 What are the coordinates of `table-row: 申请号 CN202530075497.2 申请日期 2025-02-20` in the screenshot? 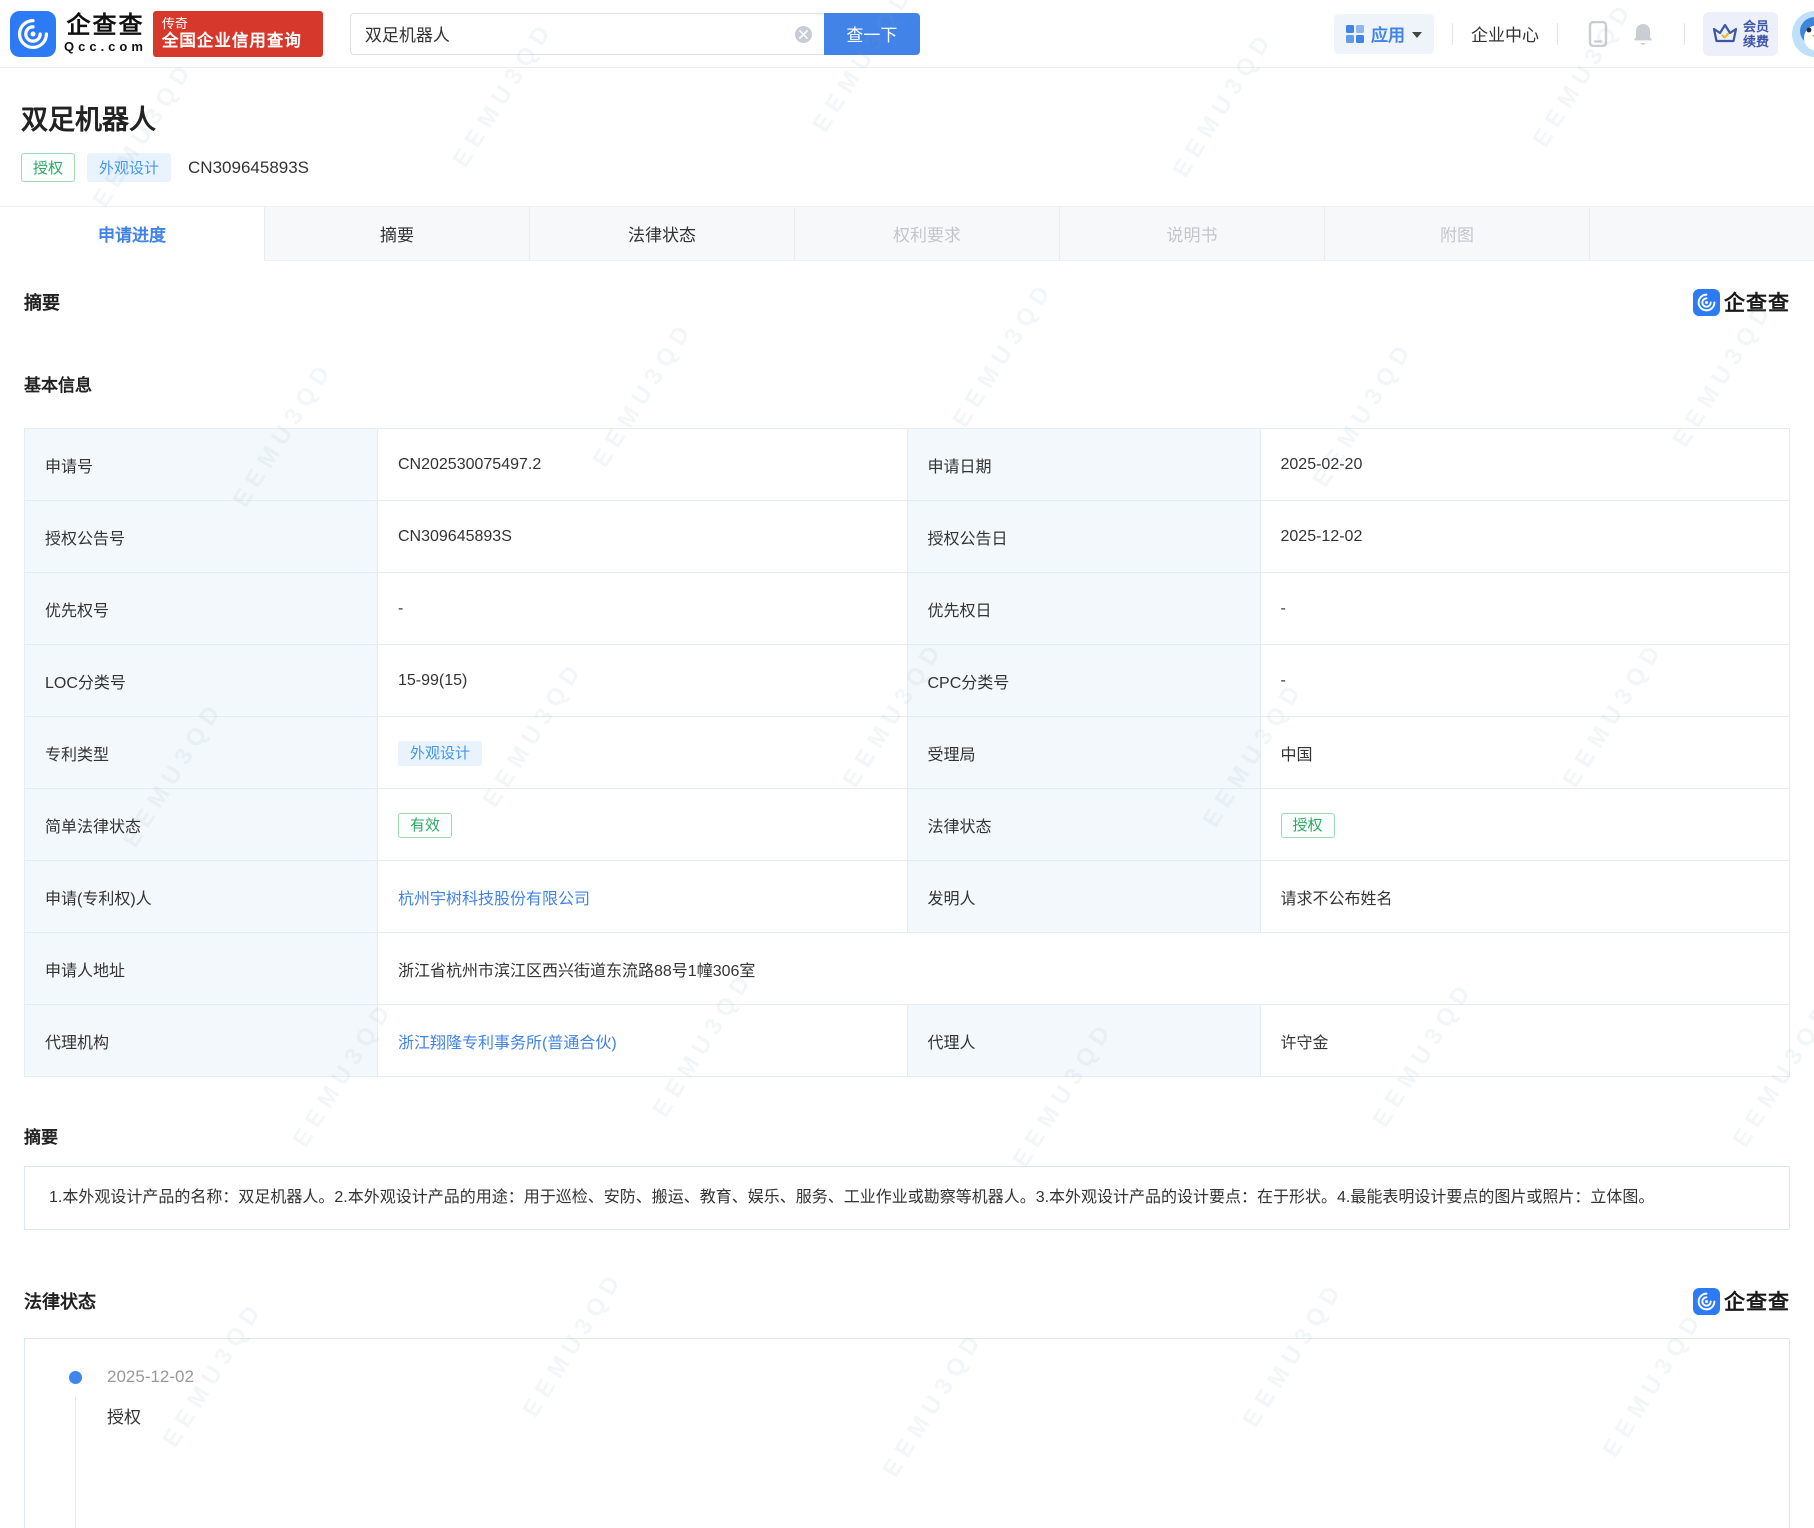 It's located at (907, 464).